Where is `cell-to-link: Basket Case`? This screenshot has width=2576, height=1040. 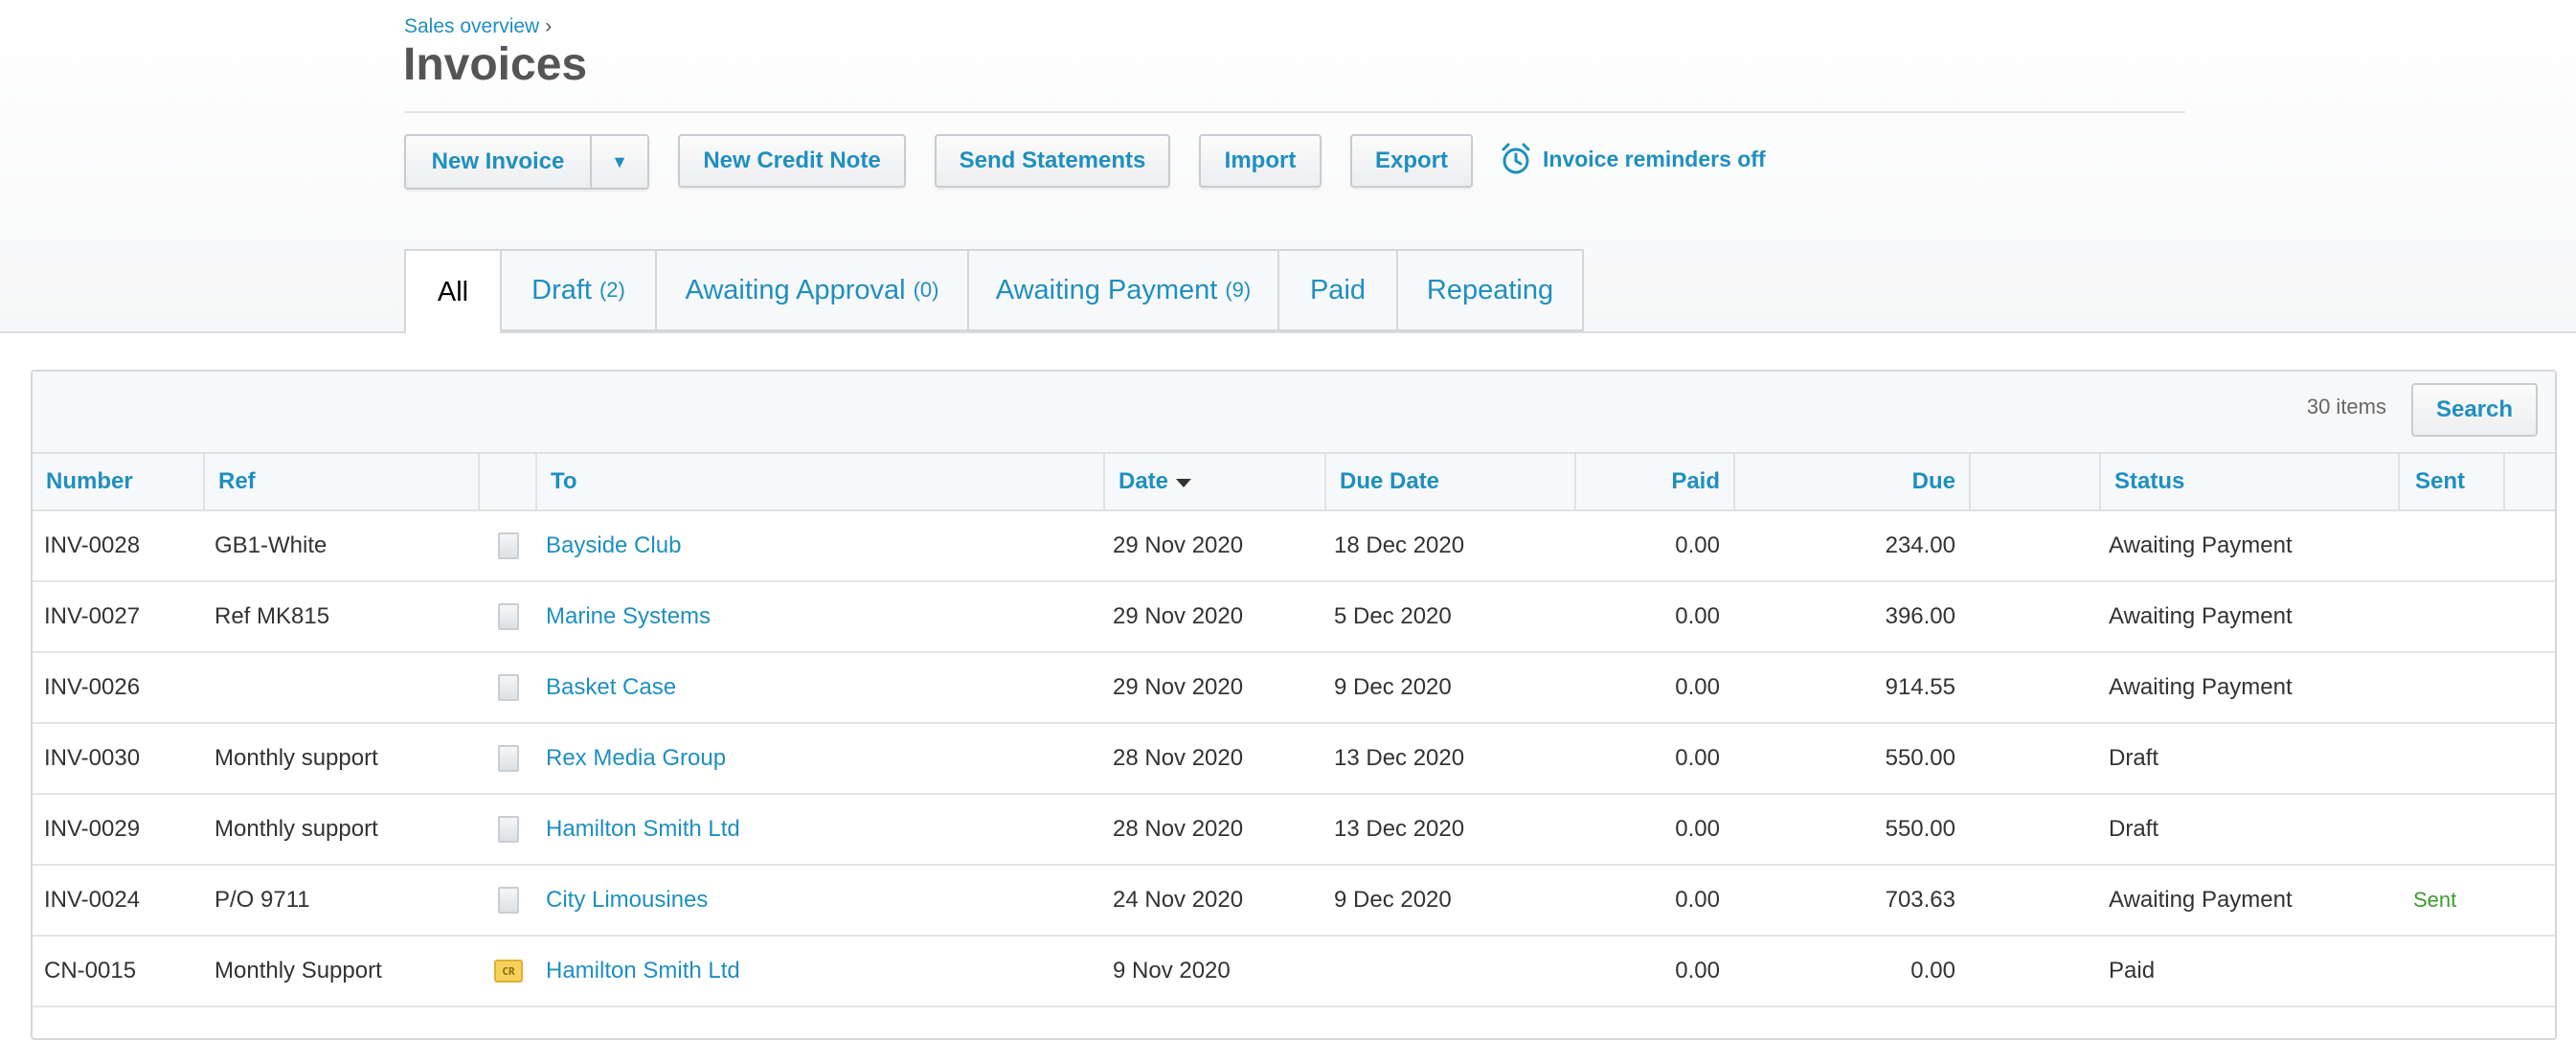 cell-to-link: Basket Case is located at coordinates (611, 688).